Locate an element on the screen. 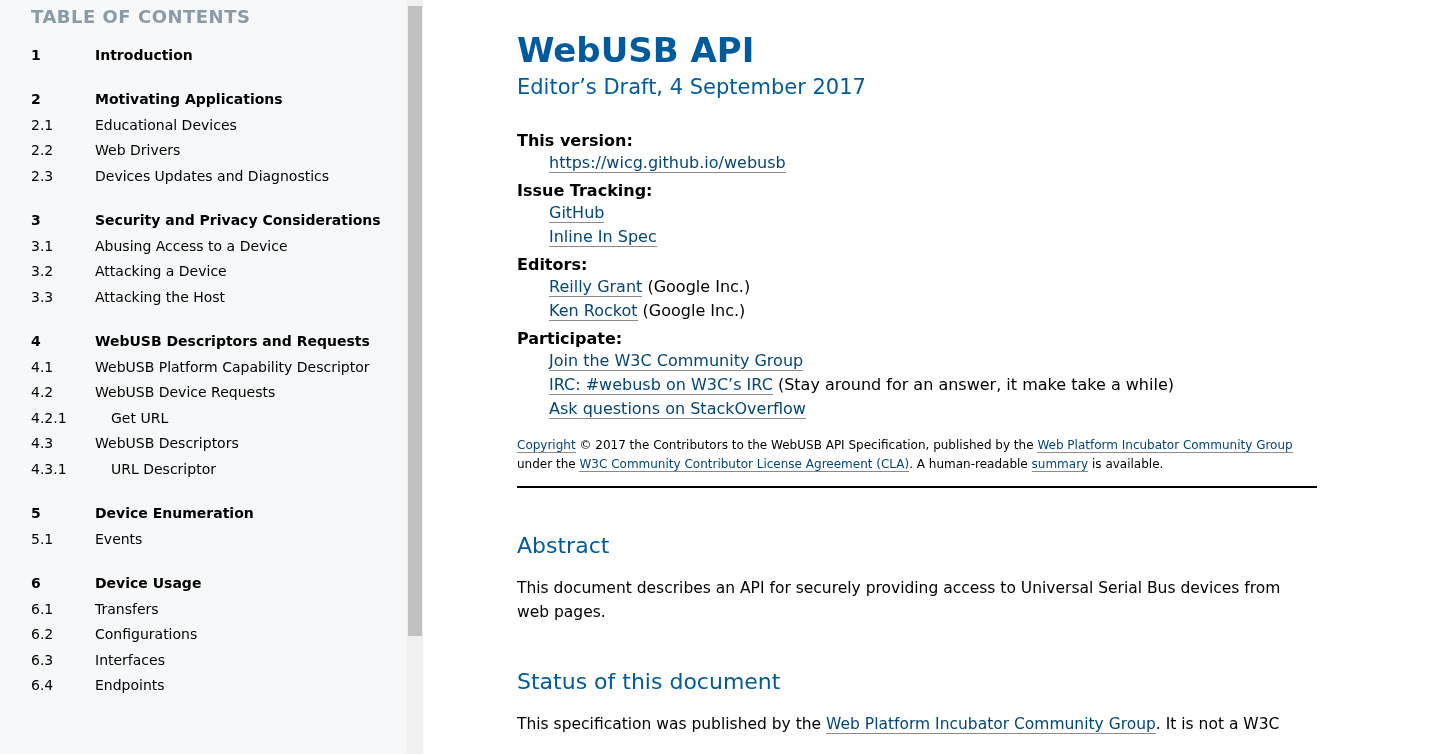  toc-entry: 2.1 Educational Devices is located at coordinates (219, 125).